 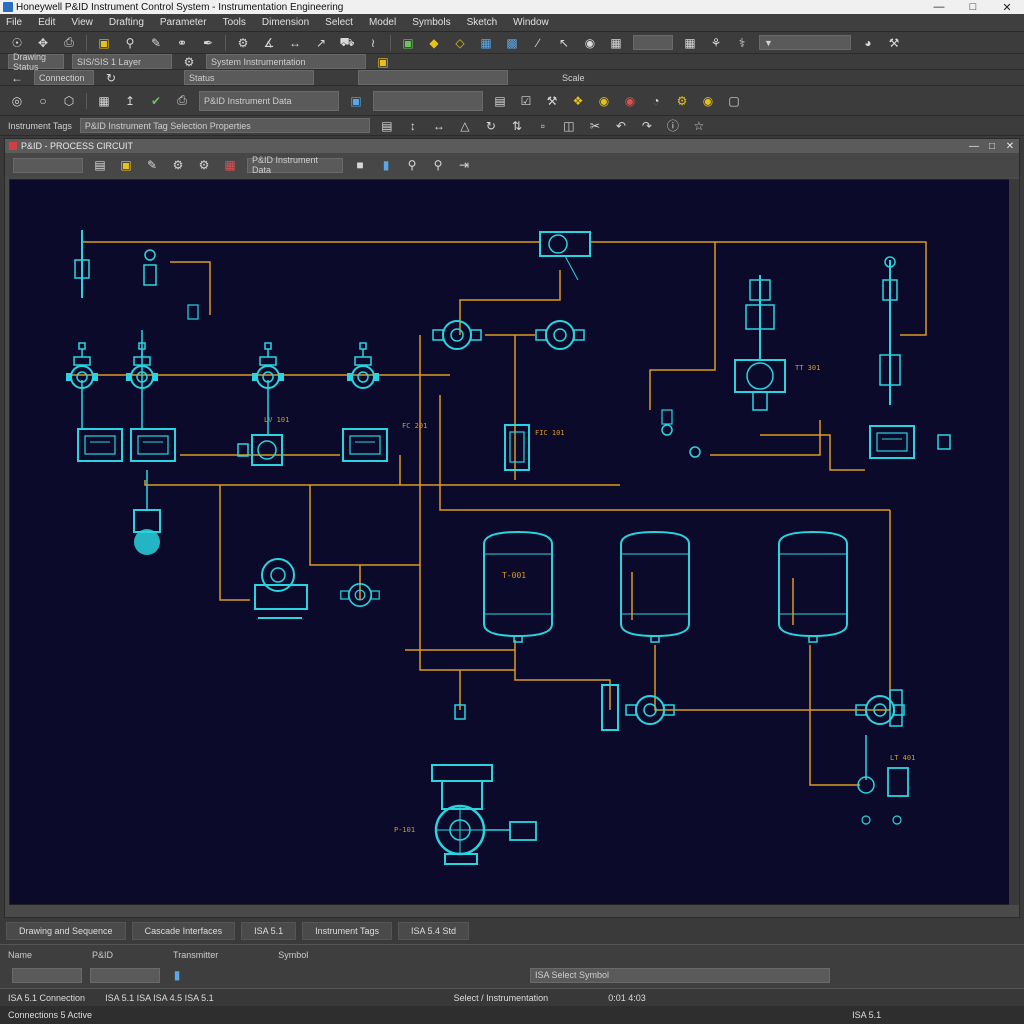 I want to click on cut-icon: ✂, so click(x=595, y=126).